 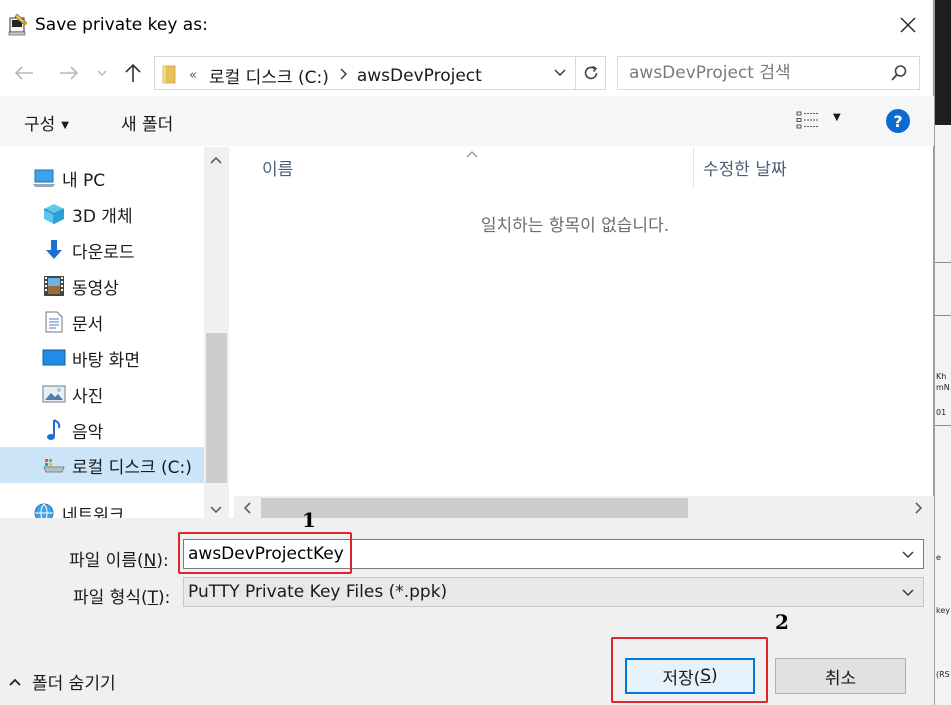 I want to click on nav-item-music: 음악, so click(x=102, y=430).